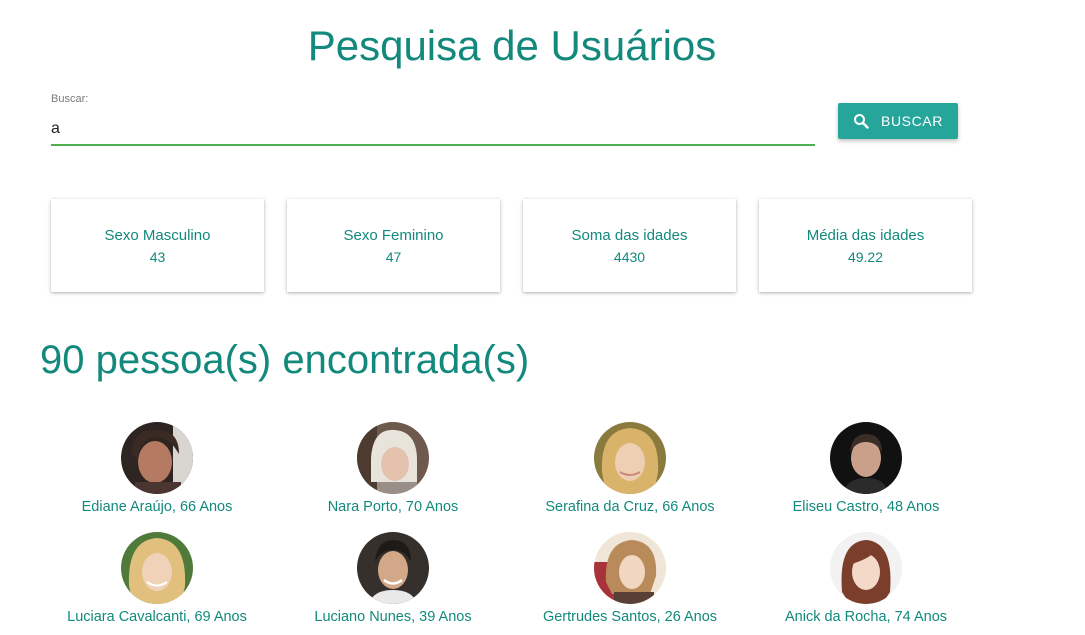 The image size is (1085, 635). I want to click on person-card: Eliseu Castro, 48 Anos, so click(866, 468).